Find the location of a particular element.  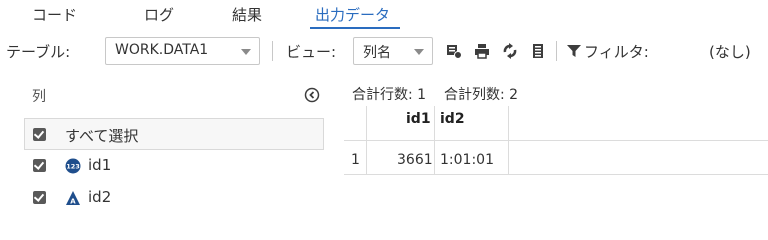

format-icon is located at coordinates (454, 51).